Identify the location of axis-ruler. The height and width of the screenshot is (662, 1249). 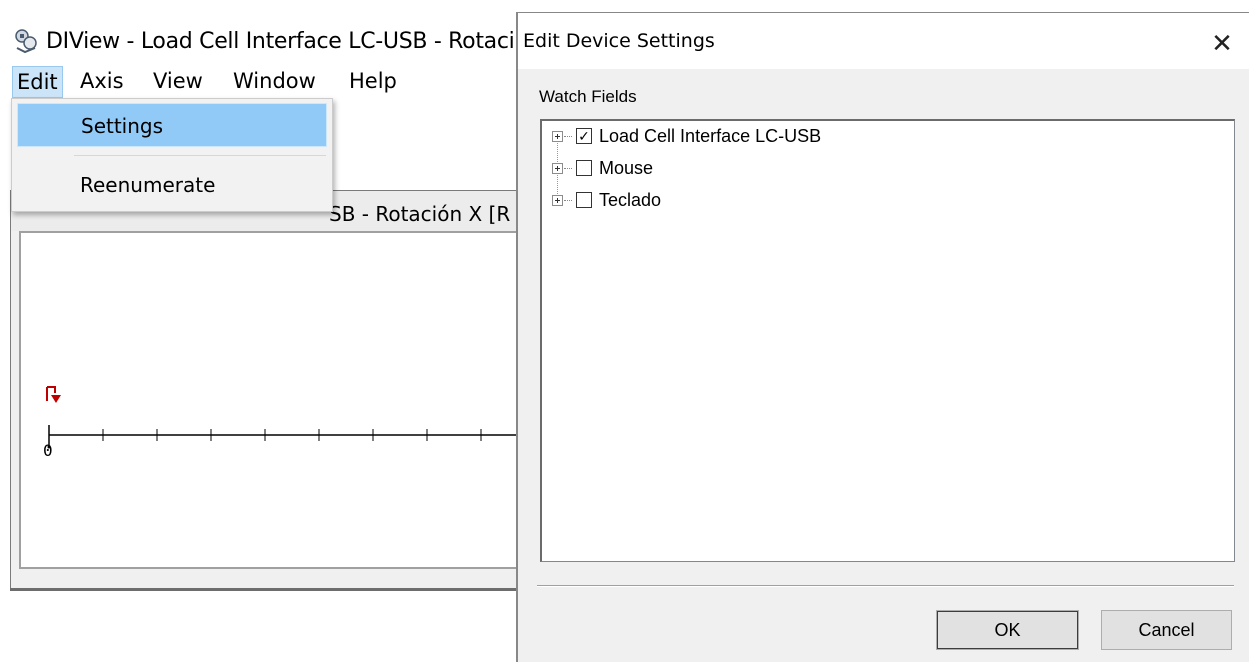
(283, 437).